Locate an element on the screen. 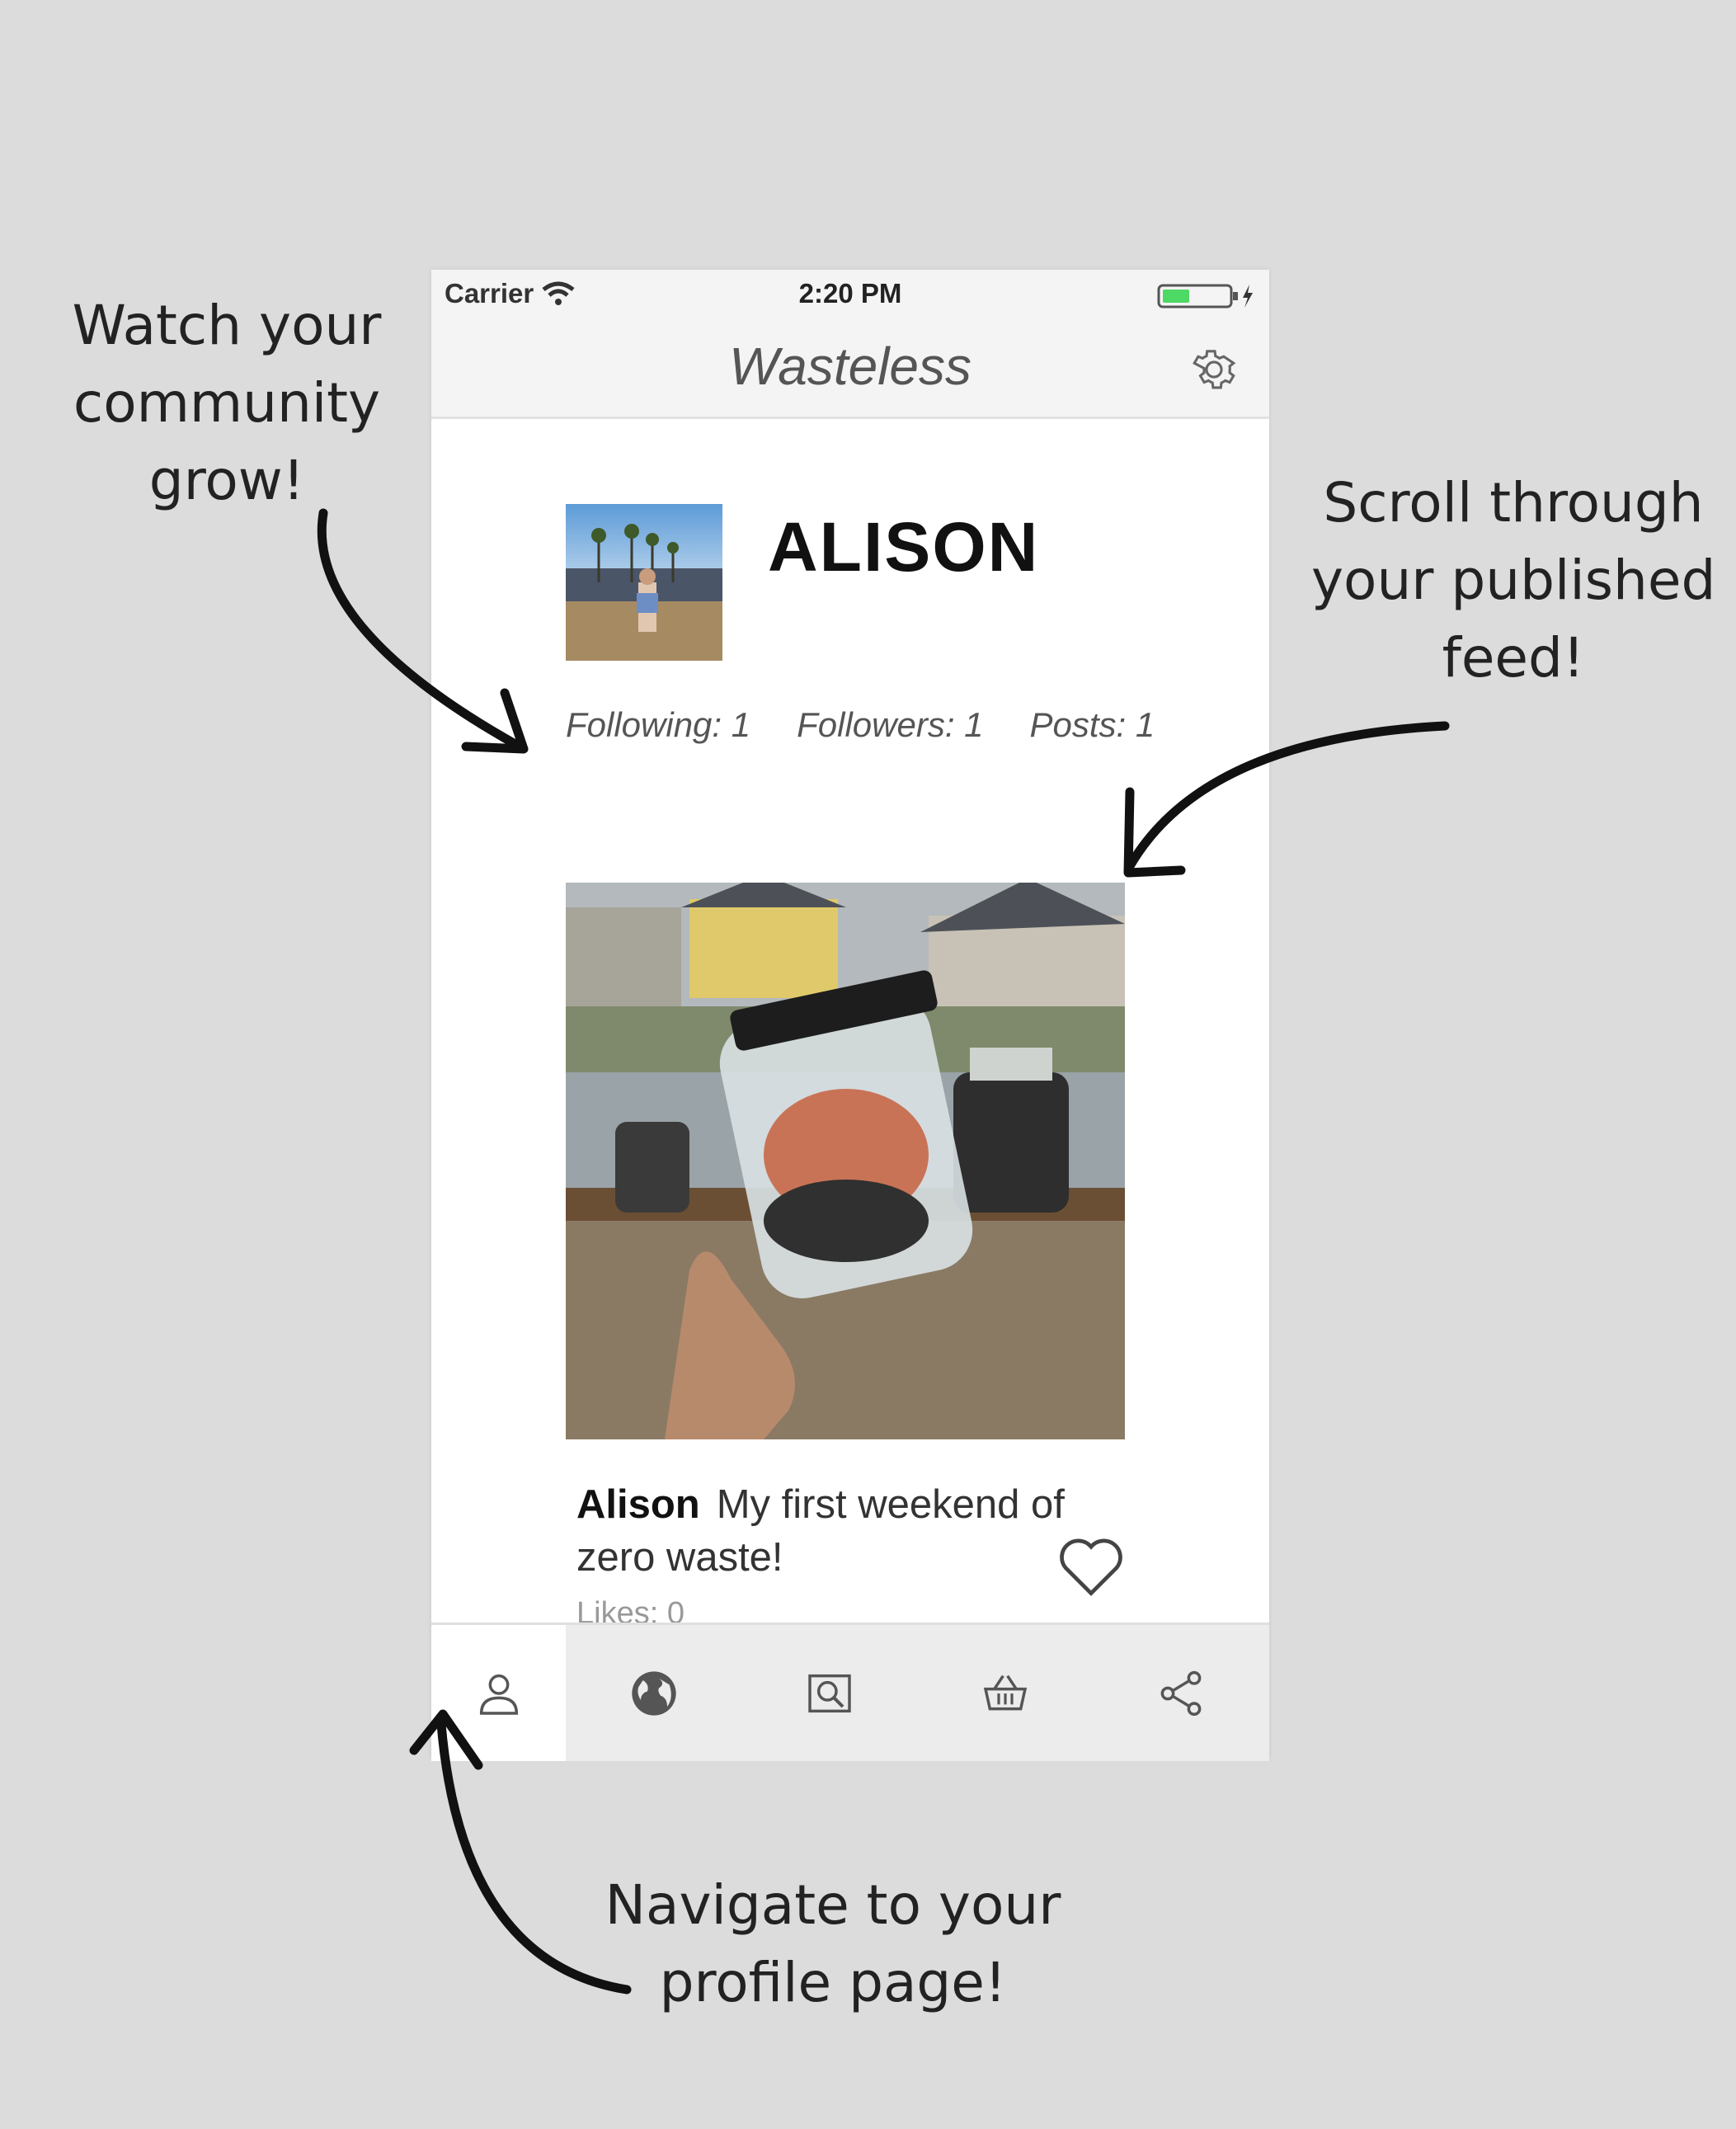 This screenshot has height=2129, width=1736. tab-shop is located at coordinates (1006, 1693).